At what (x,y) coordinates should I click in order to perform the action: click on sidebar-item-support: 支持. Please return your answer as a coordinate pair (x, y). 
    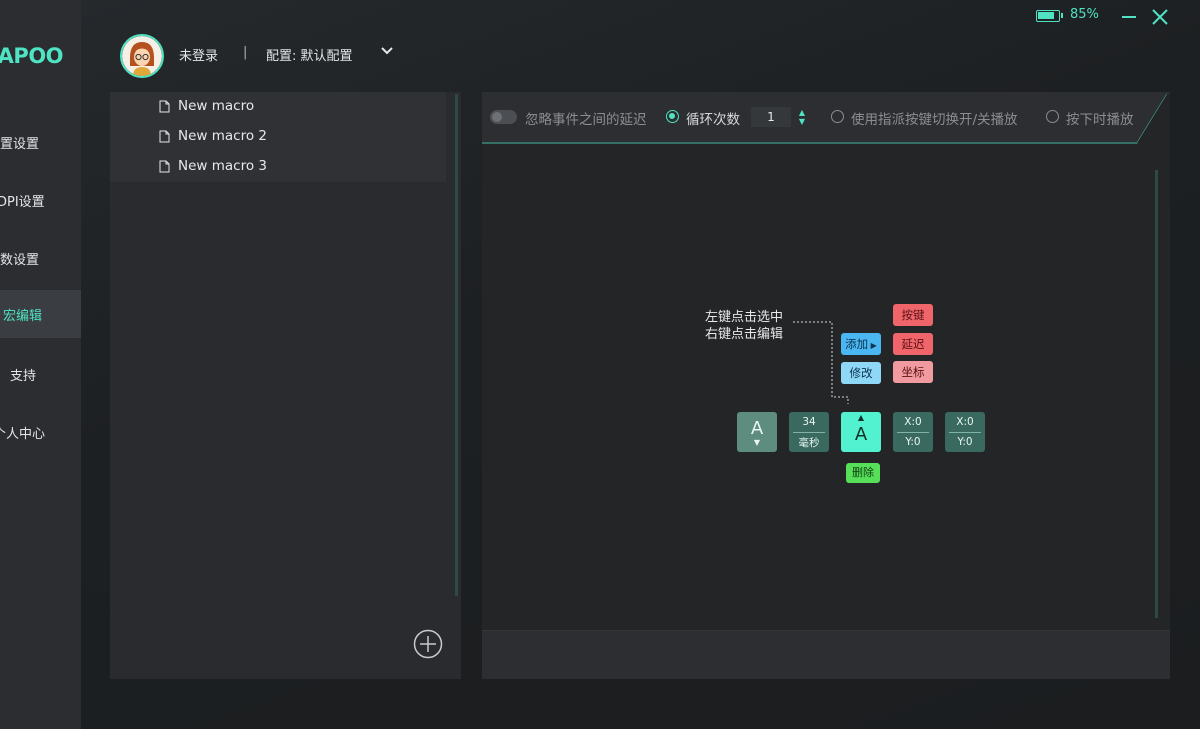
    Looking at the image, I should click on (40, 374).